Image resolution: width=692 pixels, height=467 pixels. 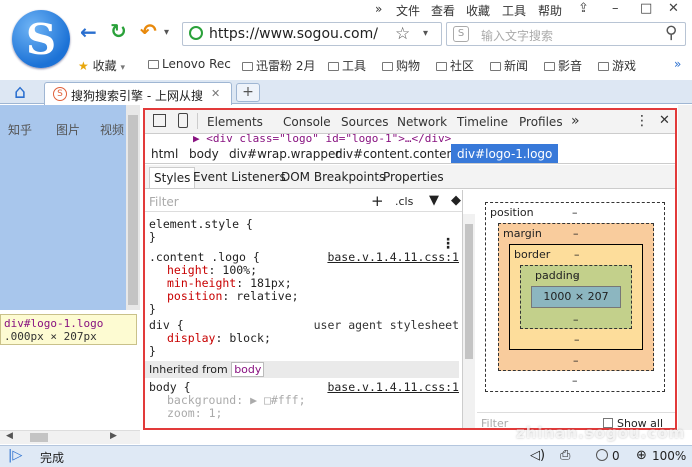 What do you see at coordinates (456, 200) in the screenshot?
I see `color-format-icon: ◆` at bounding box center [456, 200].